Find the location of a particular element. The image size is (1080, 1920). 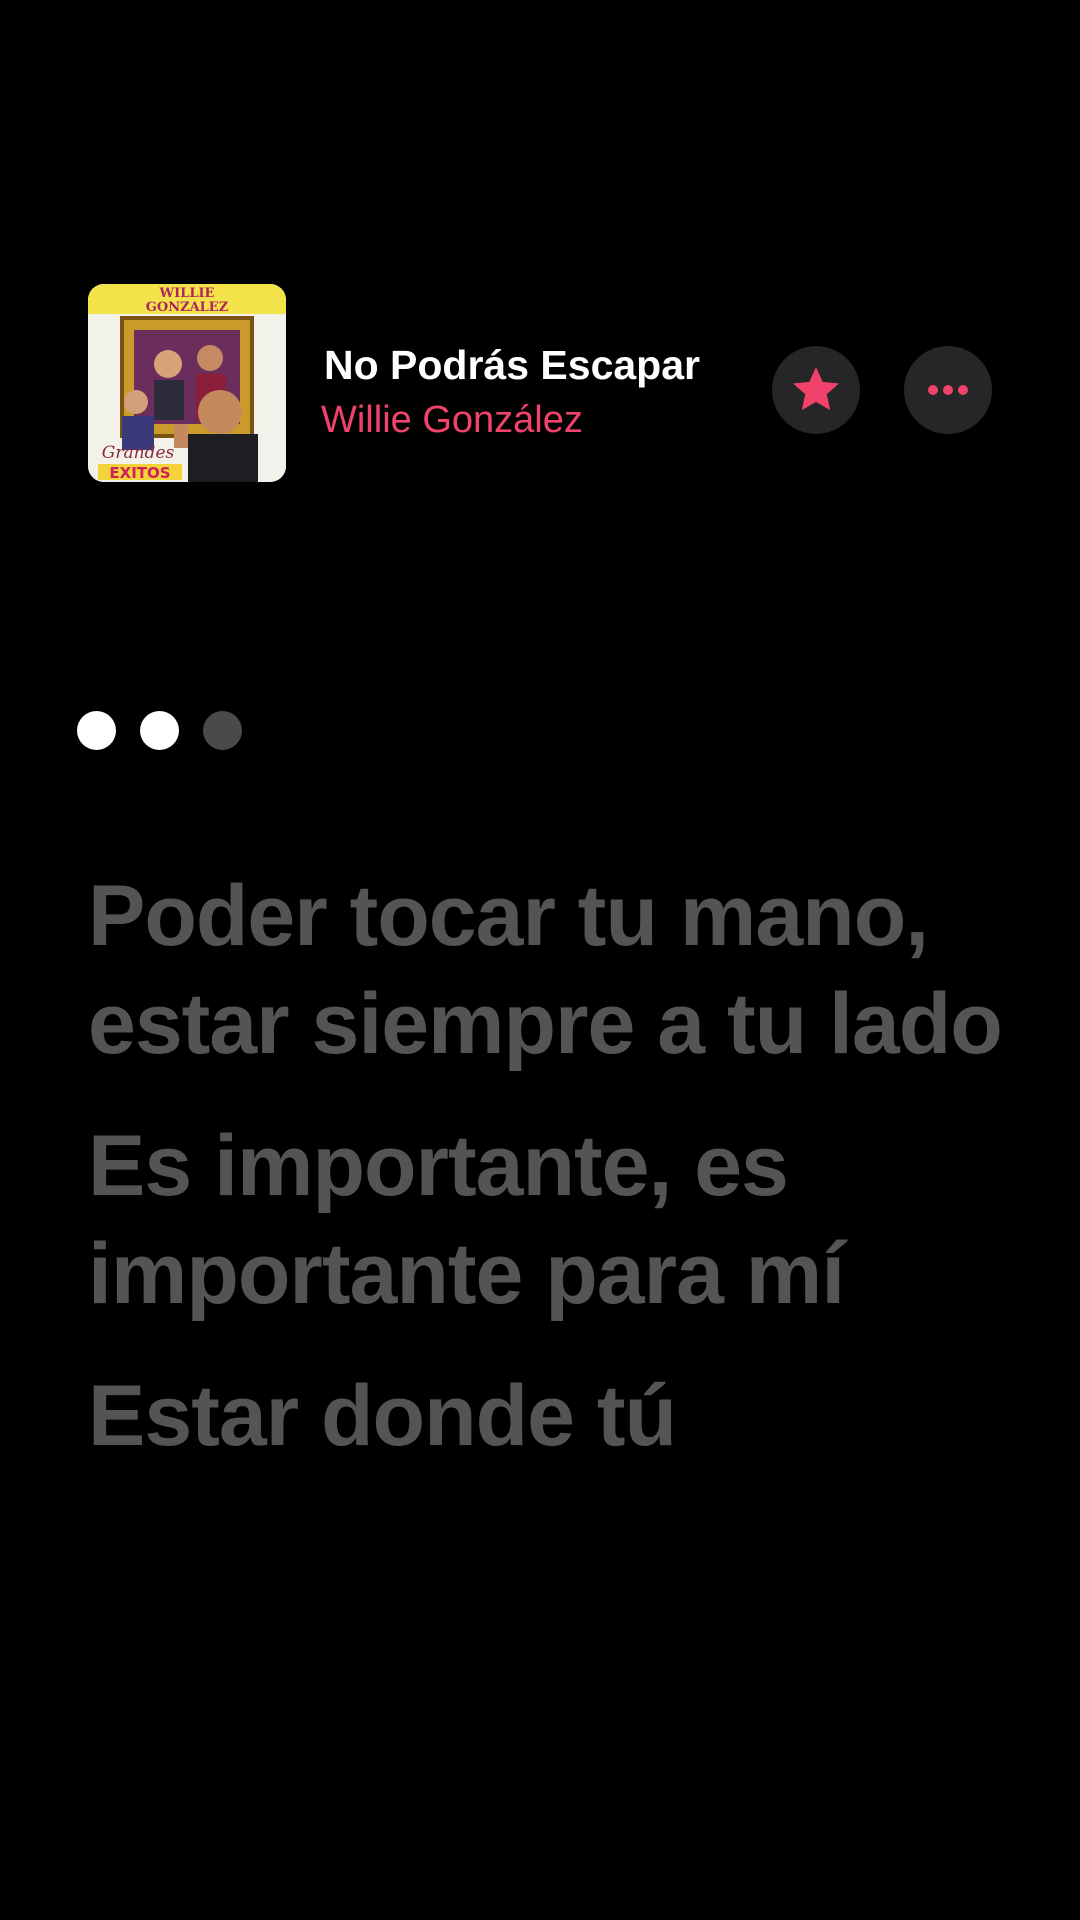

album-cover-image: WILLIE GONZALEZ Grandes EXITOS is located at coordinates (187, 383).